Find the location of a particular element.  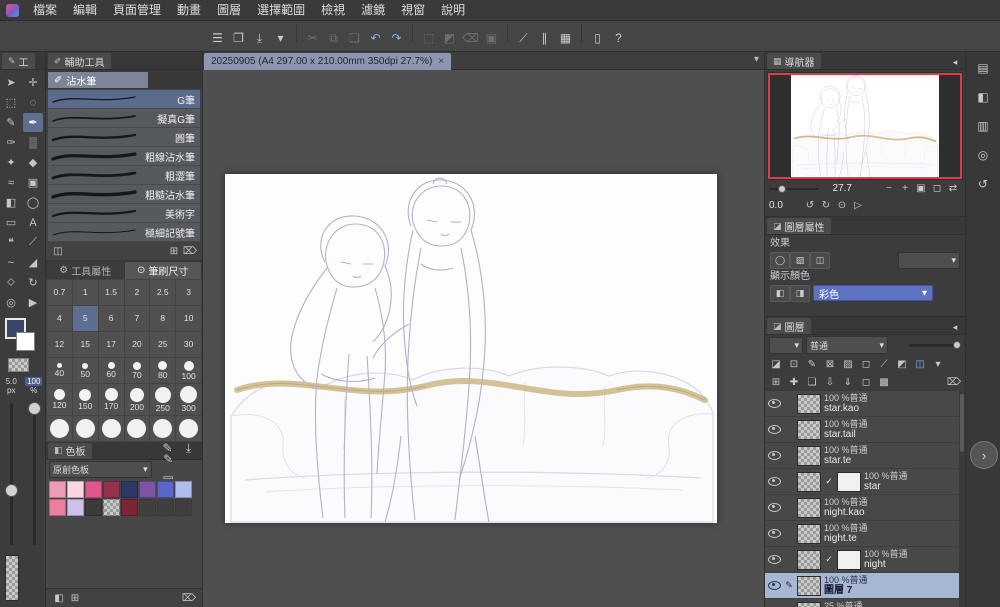

layer-row: ✓ 100 %普通 night is located at coordinates (865, 560).